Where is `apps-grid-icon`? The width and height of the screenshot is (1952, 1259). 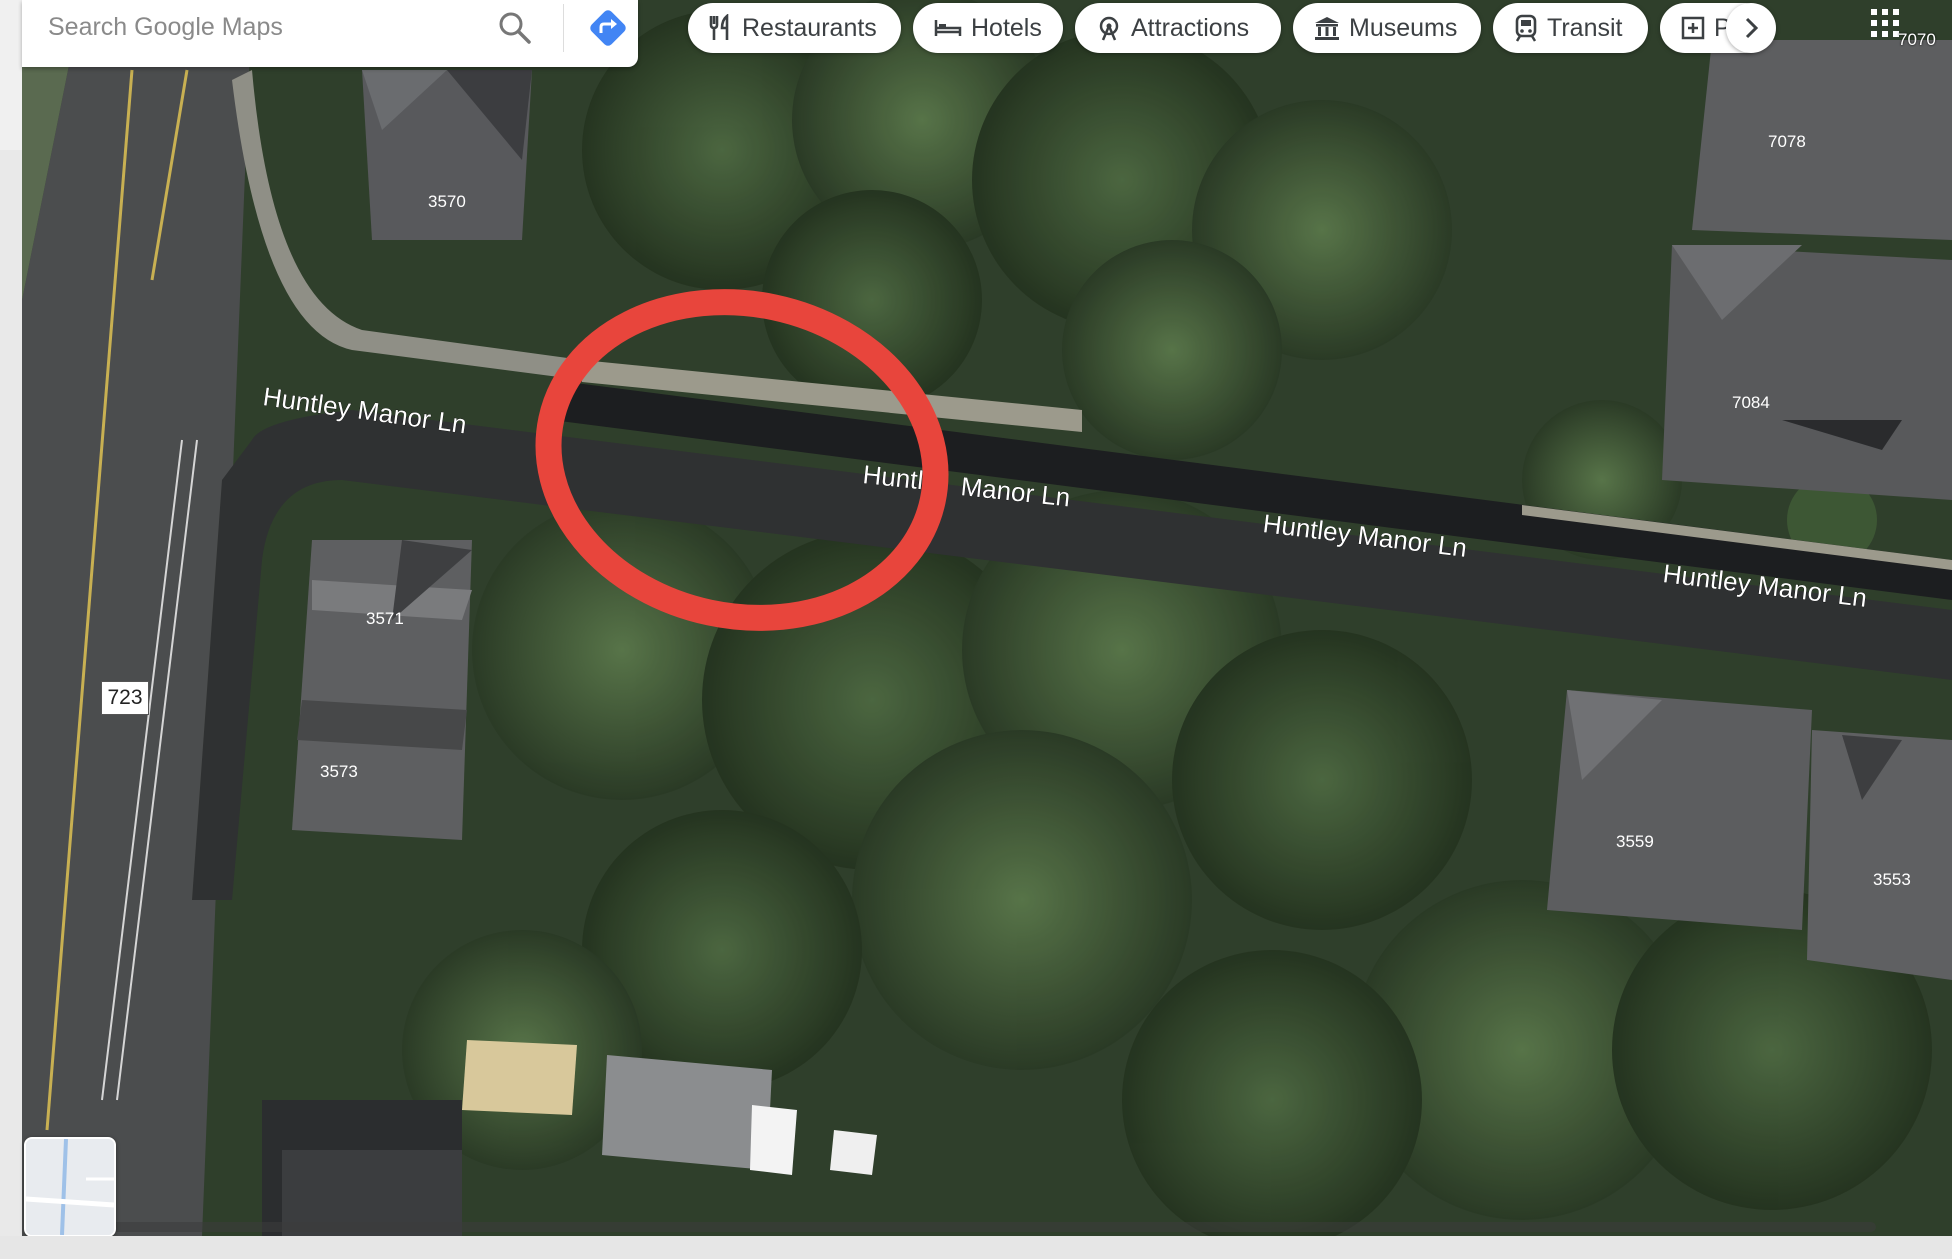 apps-grid-icon is located at coordinates (1885, 23).